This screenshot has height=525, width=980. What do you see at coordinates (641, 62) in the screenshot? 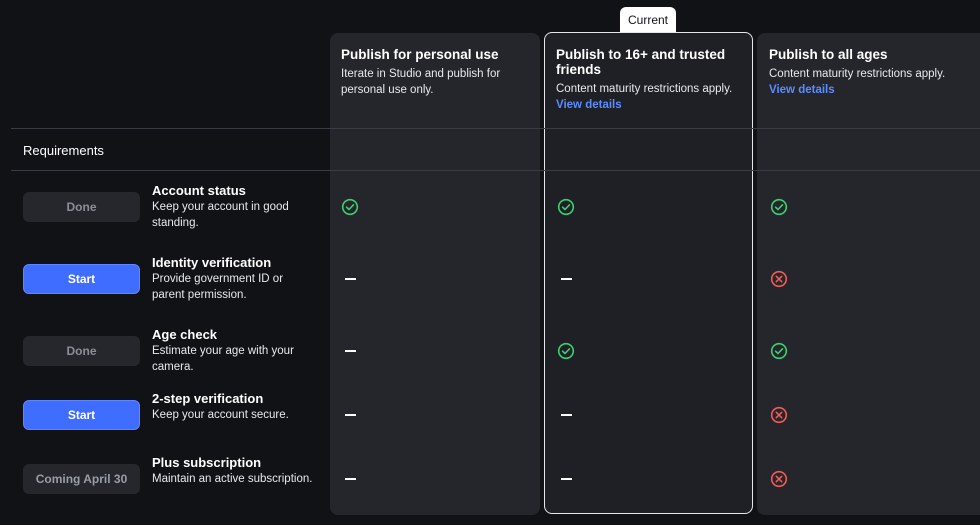
I see `column-title: Publish to 16+ and trusted friends` at bounding box center [641, 62].